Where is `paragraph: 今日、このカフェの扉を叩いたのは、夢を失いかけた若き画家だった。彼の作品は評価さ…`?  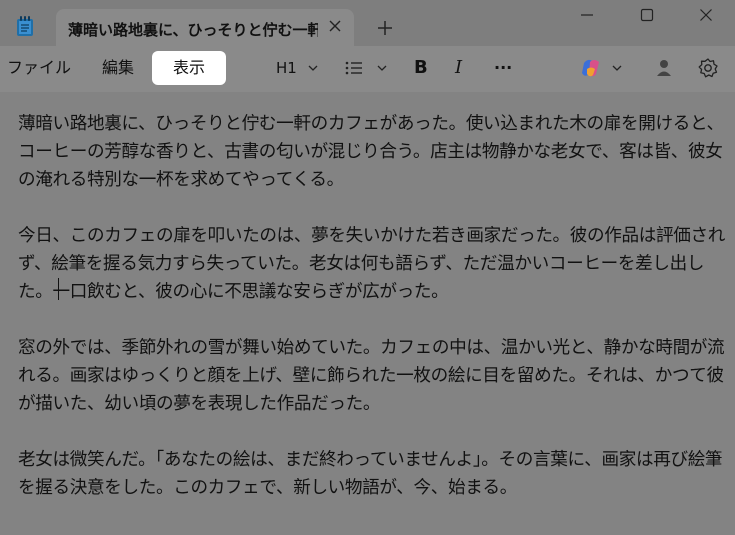 paragraph: 今日、このカフェの扉を叩いたのは、夢を失いかけた若き画家だった。彼の作品は評価さ… is located at coordinates (371, 264).